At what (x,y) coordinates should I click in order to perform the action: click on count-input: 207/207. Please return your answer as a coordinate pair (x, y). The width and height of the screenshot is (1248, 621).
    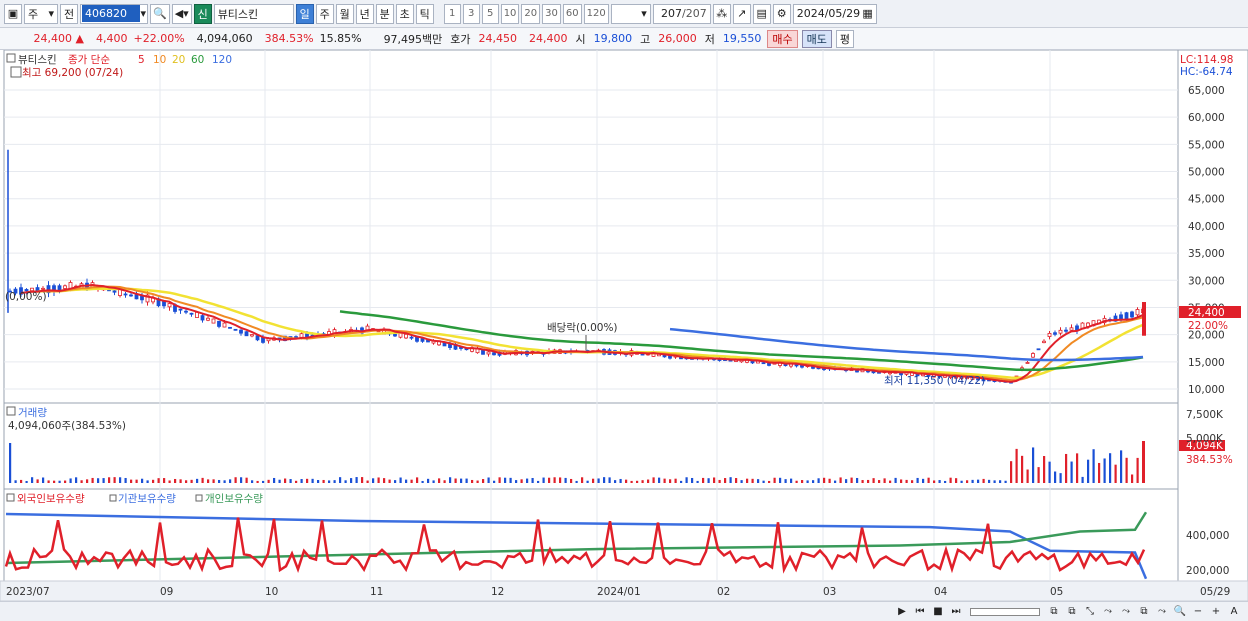
    Looking at the image, I should click on (681, 13).